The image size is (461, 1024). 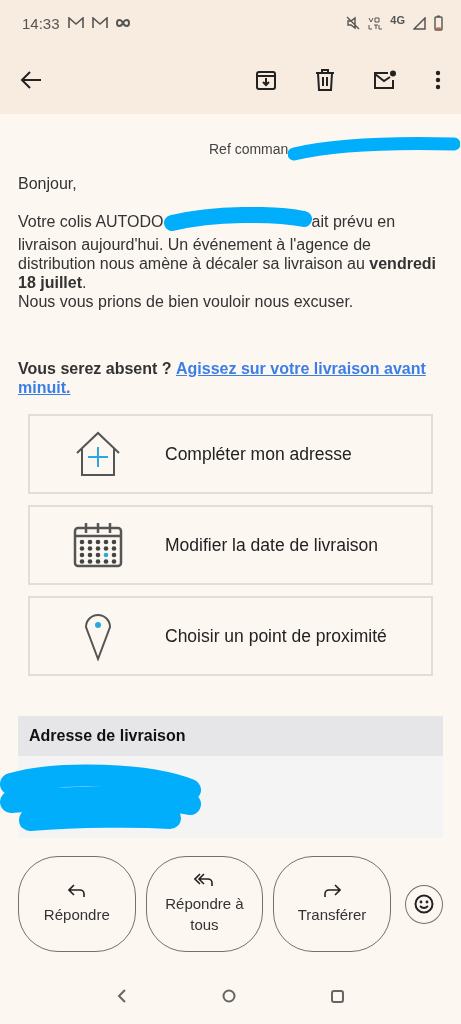 What do you see at coordinates (266, 80) in the screenshot?
I see `archive-icon` at bounding box center [266, 80].